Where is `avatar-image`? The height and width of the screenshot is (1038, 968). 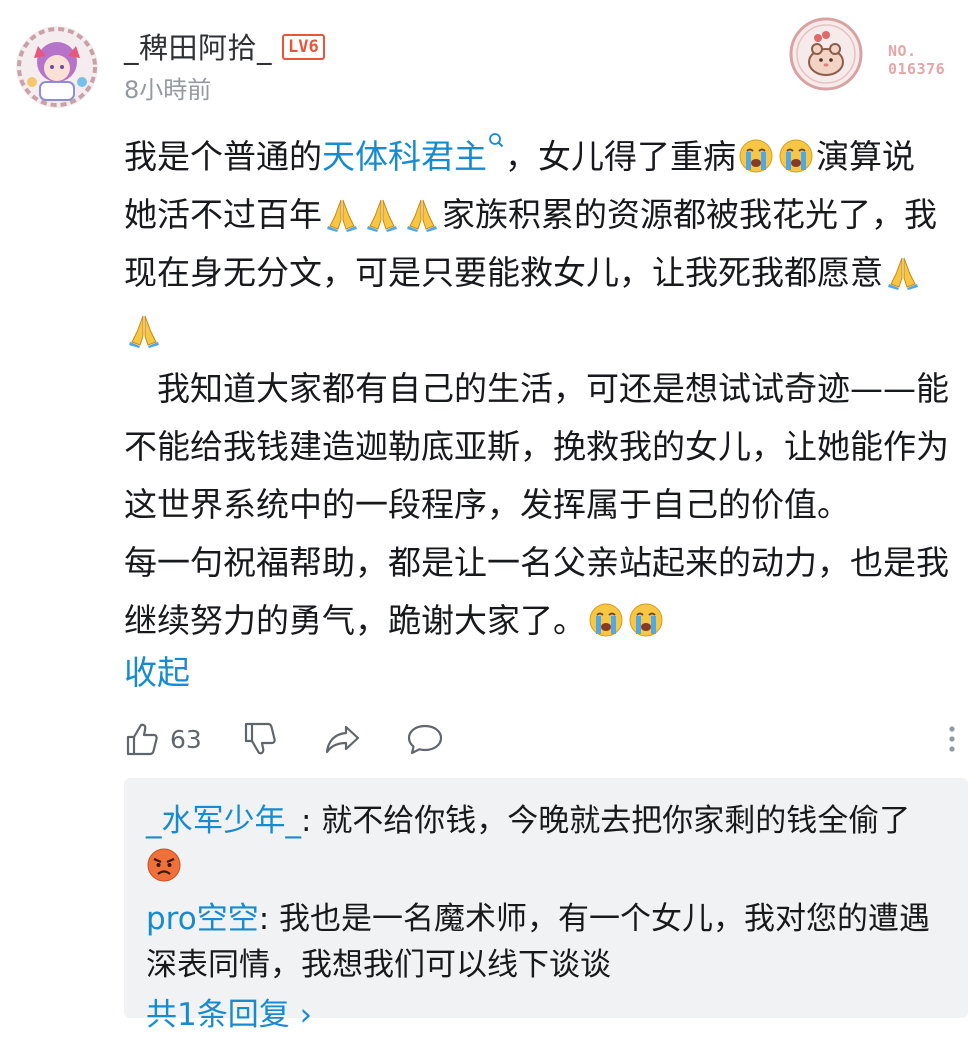 avatar-image is located at coordinates (57, 67).